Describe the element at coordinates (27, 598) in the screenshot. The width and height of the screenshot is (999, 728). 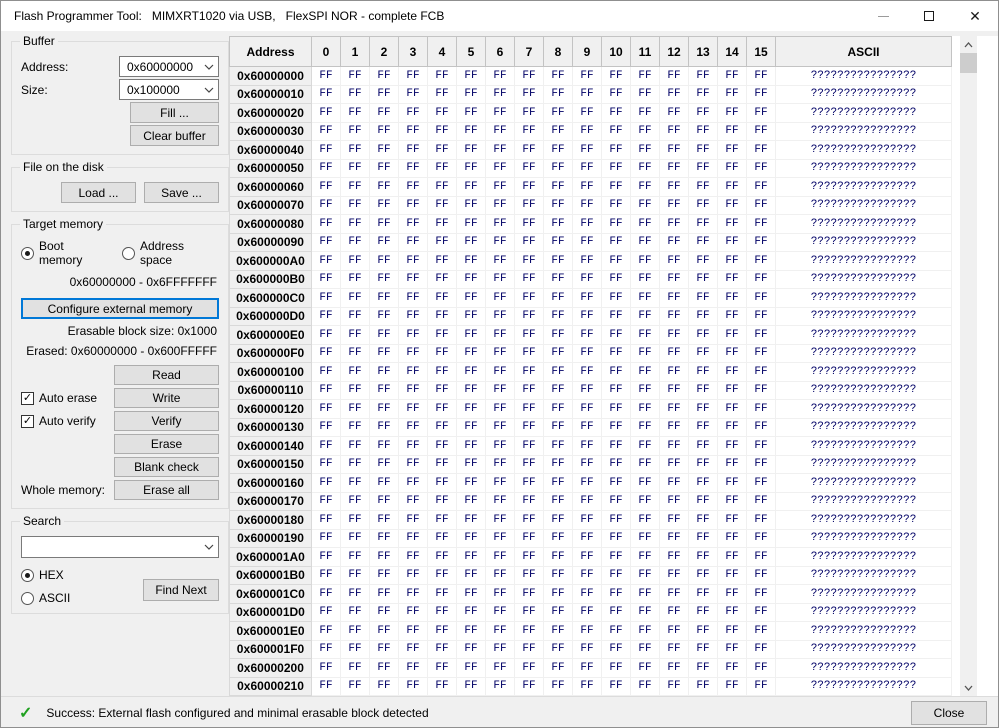
I see `ascii-radio` at that location.